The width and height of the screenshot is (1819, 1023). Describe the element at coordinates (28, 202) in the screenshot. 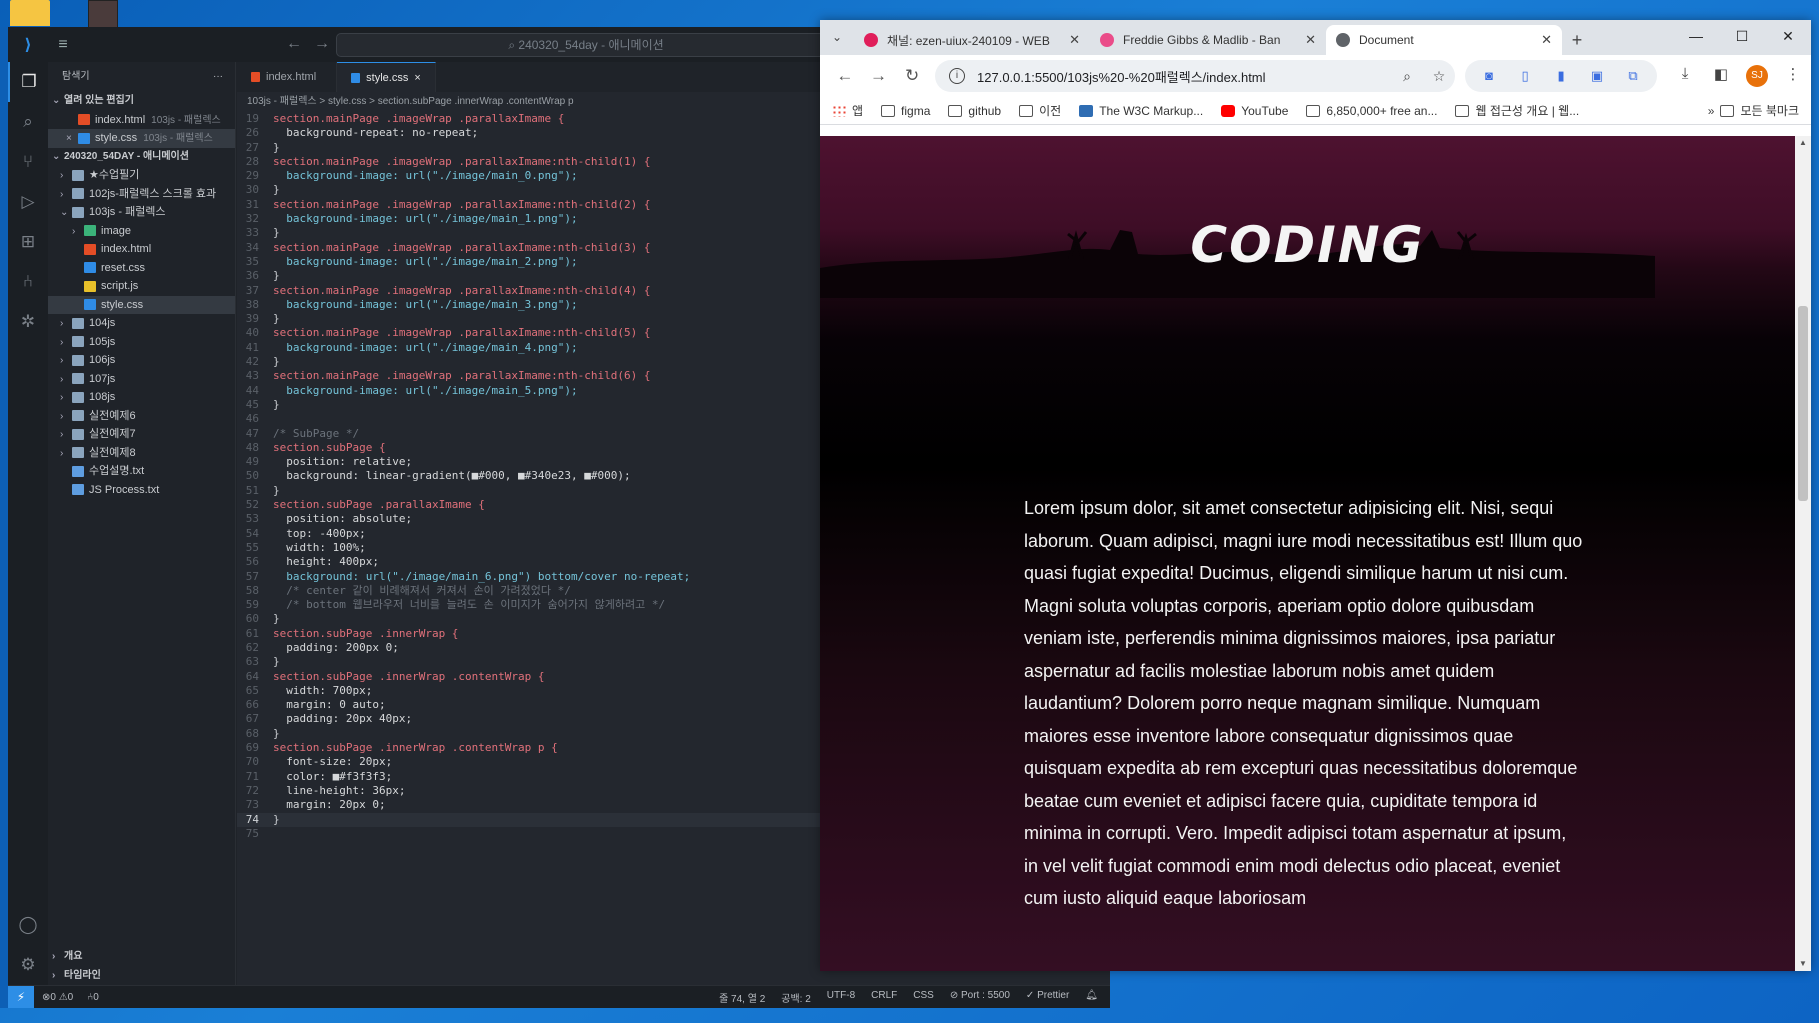

I see `run-debug-icon: ▷` at that location.